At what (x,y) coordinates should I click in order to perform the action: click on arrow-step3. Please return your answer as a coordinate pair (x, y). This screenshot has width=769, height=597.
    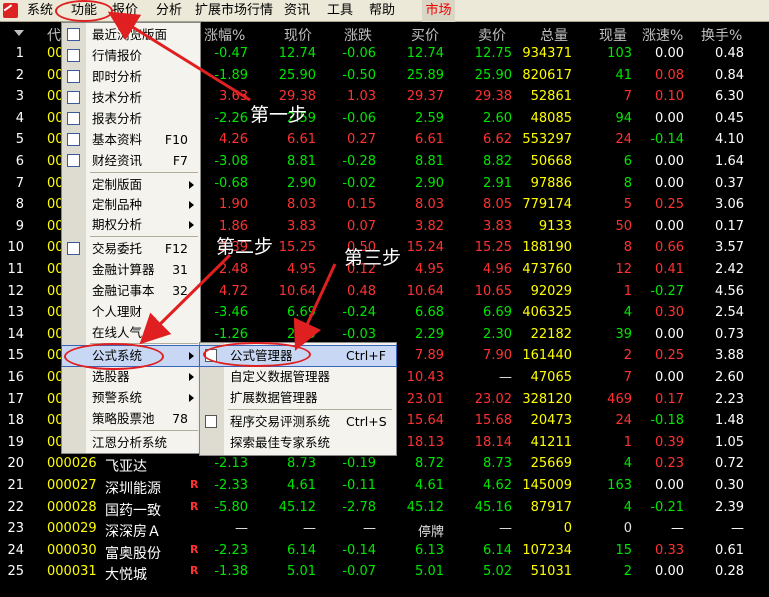
    Looking at the image, I should click on (315, 307).